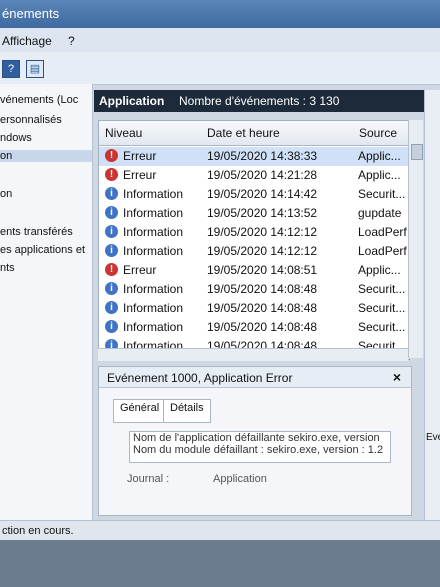 The width and height of the screenshot is (440, 587). What do you see at coordinates (380, 213) in the screenshot?
I see `row-source: gupdate` at bounding box center [380, 213].